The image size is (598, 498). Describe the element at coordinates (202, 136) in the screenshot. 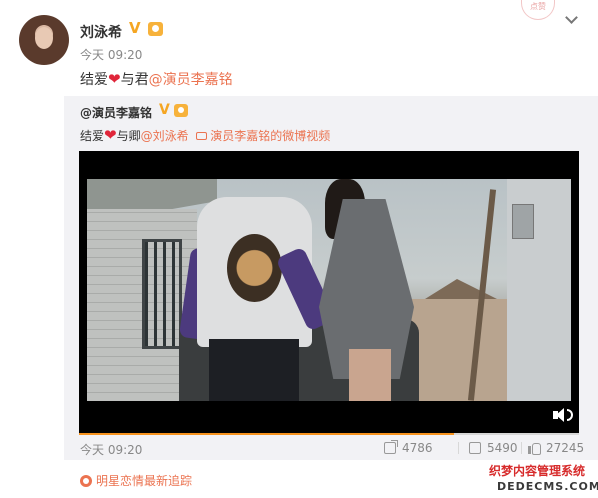

I see `video-link-icon` at that location.